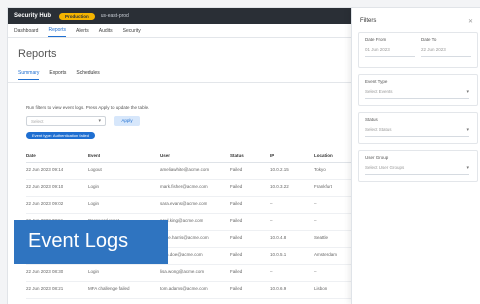 The image size is (480, 304). What do you see at coordinates (417, 132) in the screenshot?
I see `status-select: Select Status ▾` at bounding box center [417, 132].